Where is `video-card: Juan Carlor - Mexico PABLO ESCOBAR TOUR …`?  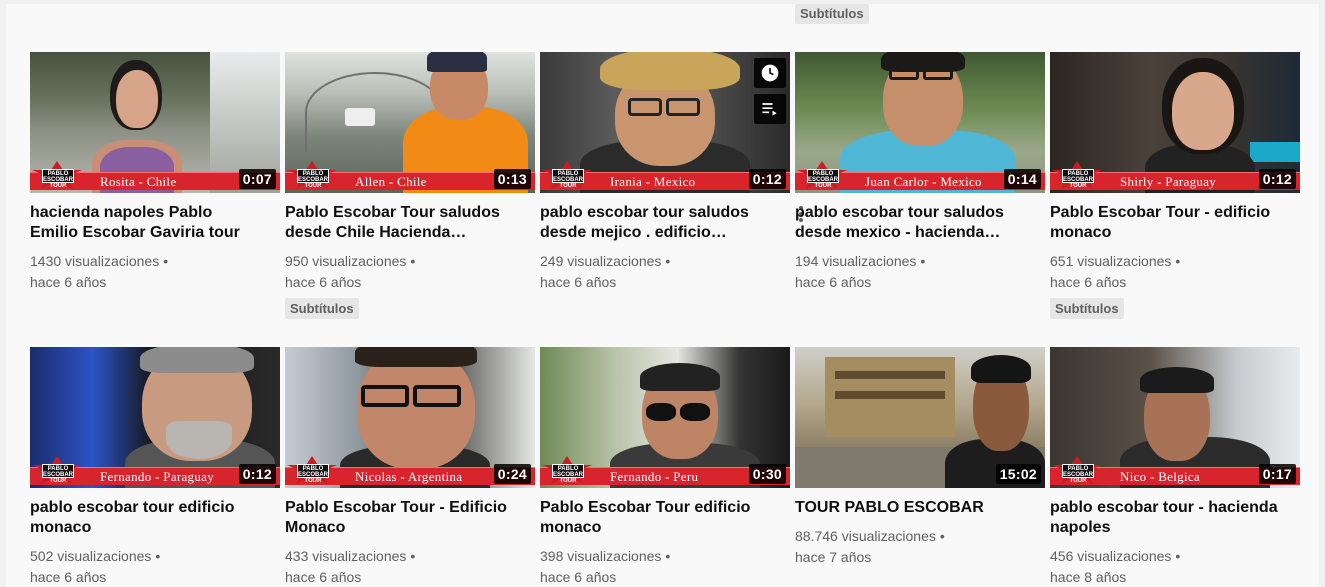 video-card: Juan Carlor - Mexico PABLO ESCOBAR TOUR … is located at coordinates (920, 172).